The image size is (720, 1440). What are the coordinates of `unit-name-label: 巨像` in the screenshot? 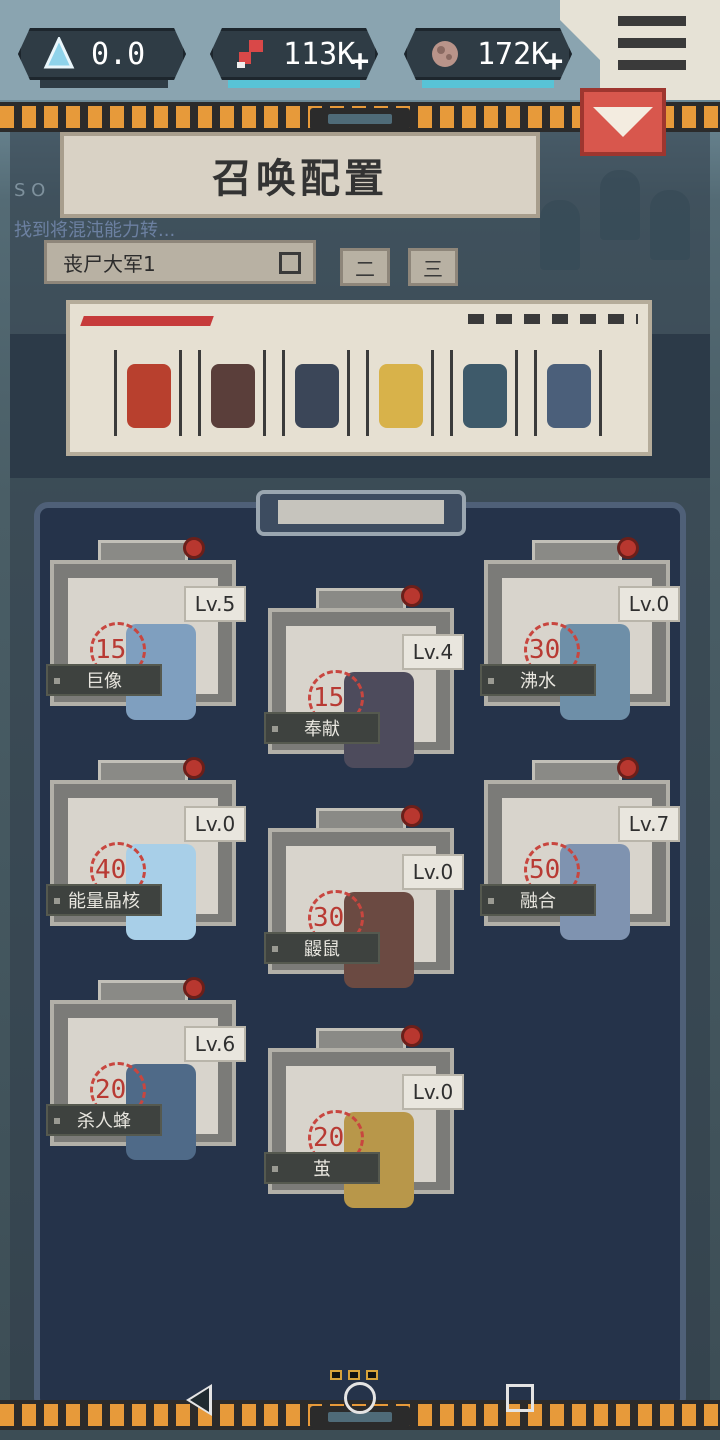 It's located at (104, 680).